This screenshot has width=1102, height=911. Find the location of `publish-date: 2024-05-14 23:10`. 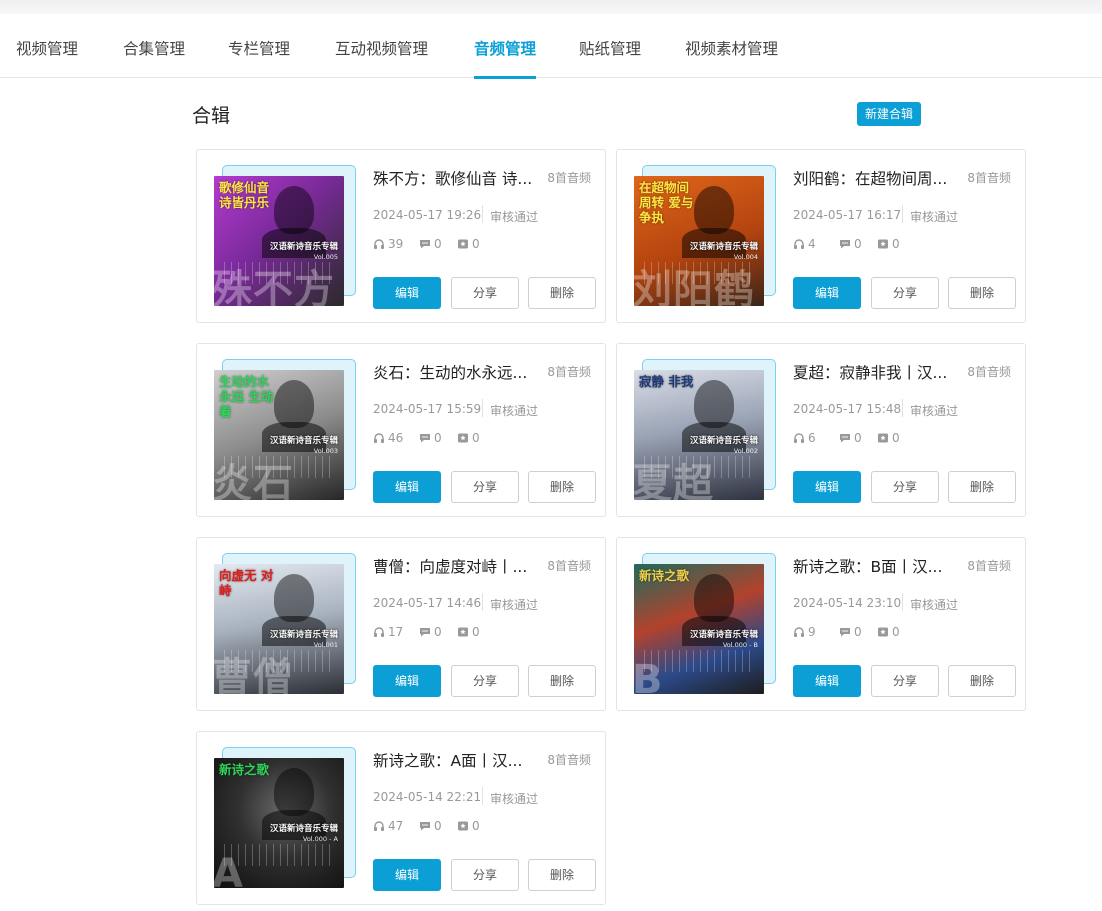

publish-date: 2024-05-14 23:10 is located at coordinates (847, 603).